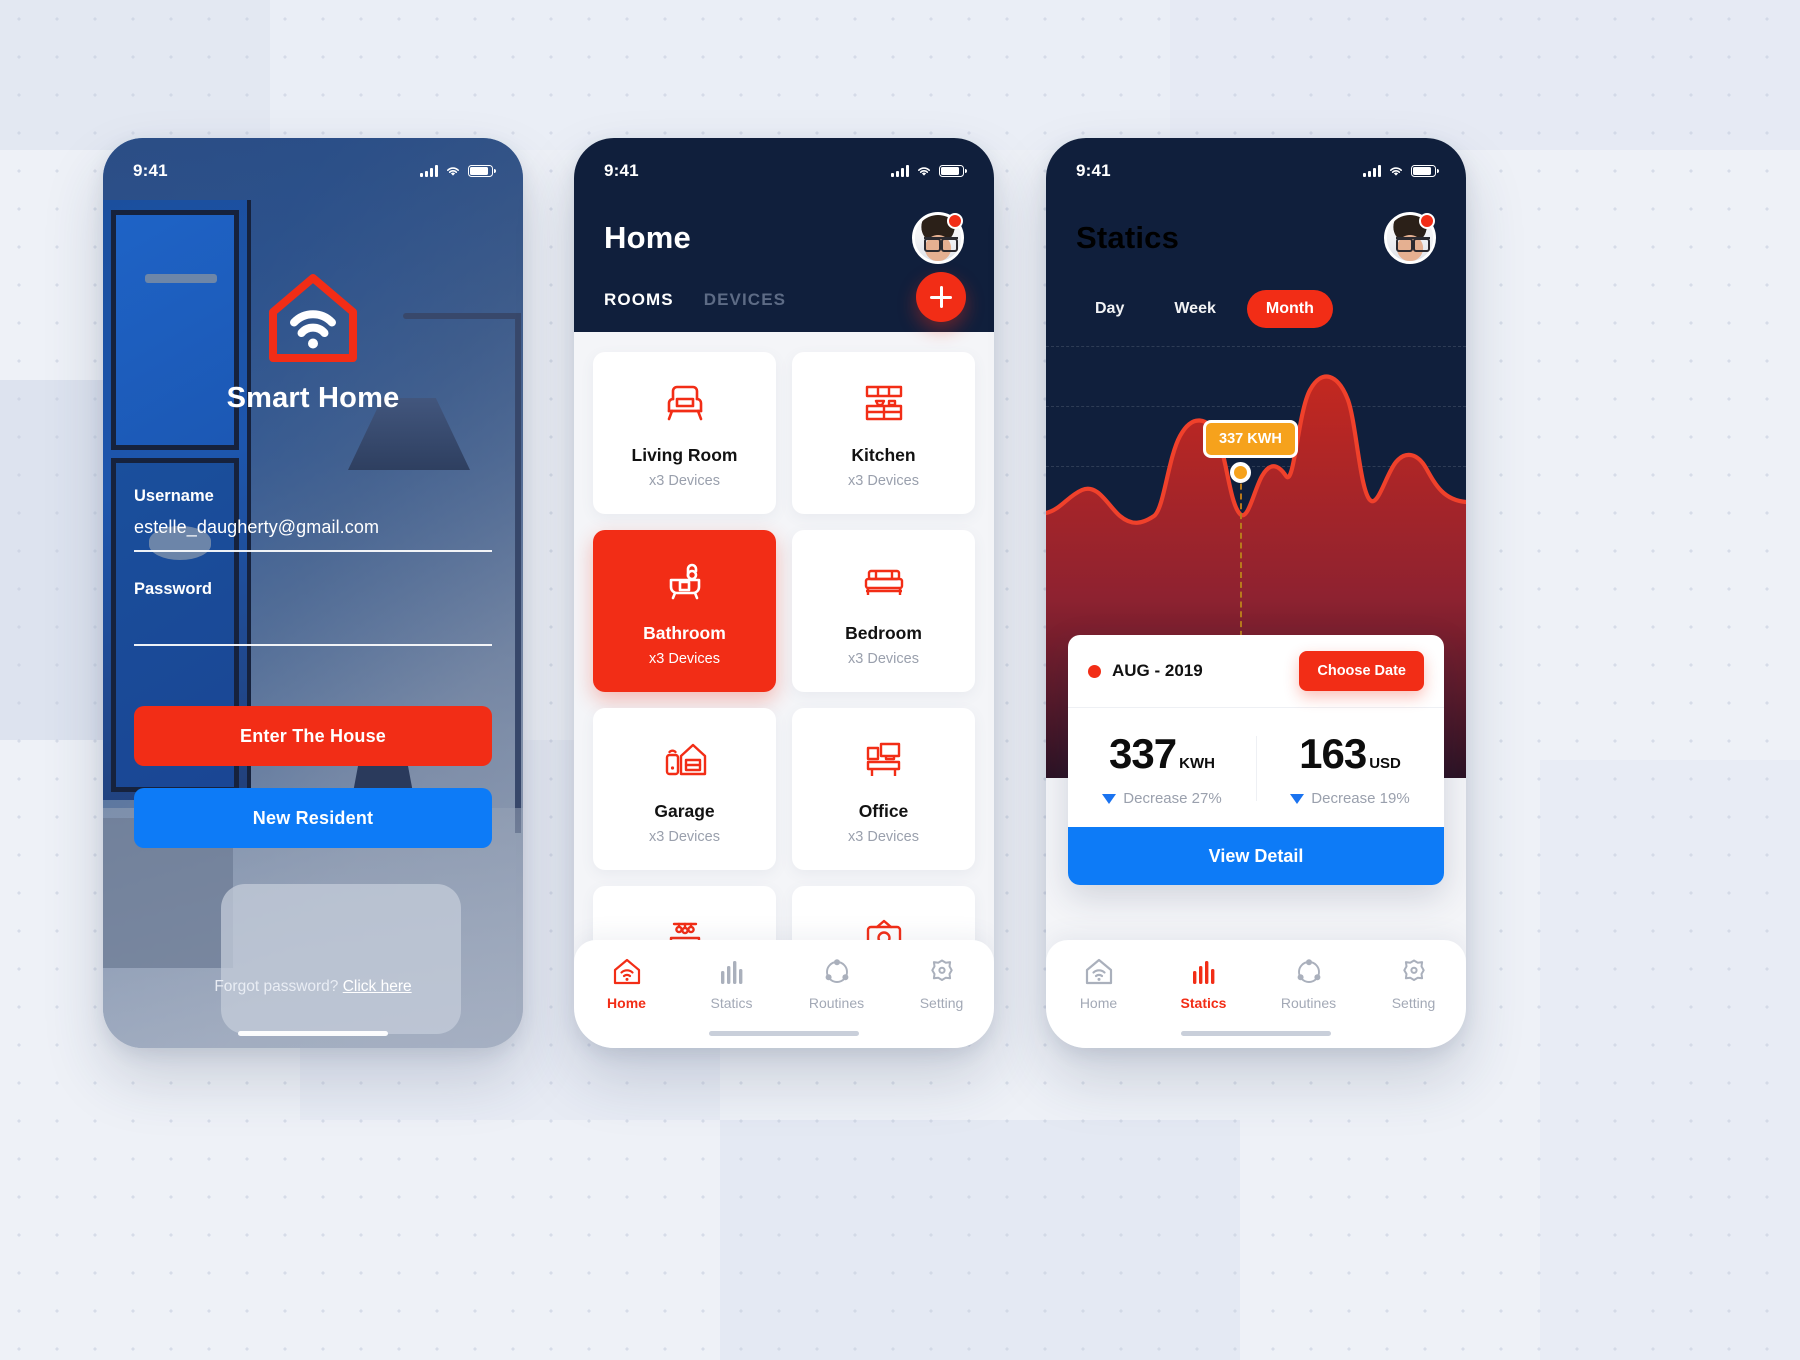 The height and width of the screenshot is (1360, 1800). I want to click on chart-tooltip: 337 KWH, so click(1250, 439).